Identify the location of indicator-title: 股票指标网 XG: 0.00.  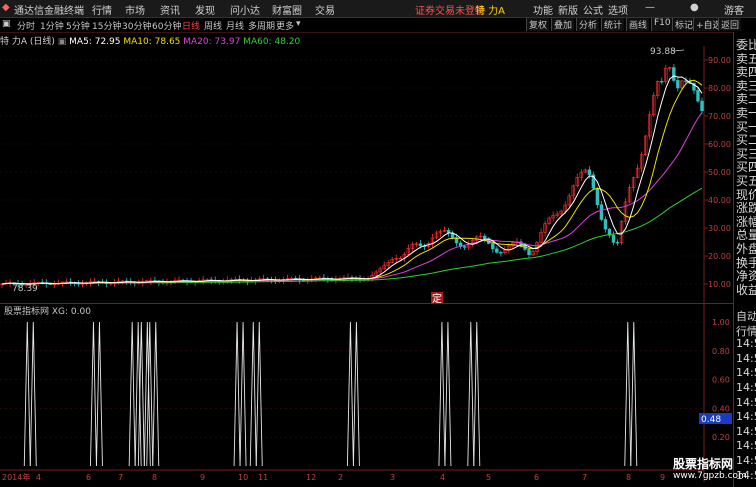
(47, 311).